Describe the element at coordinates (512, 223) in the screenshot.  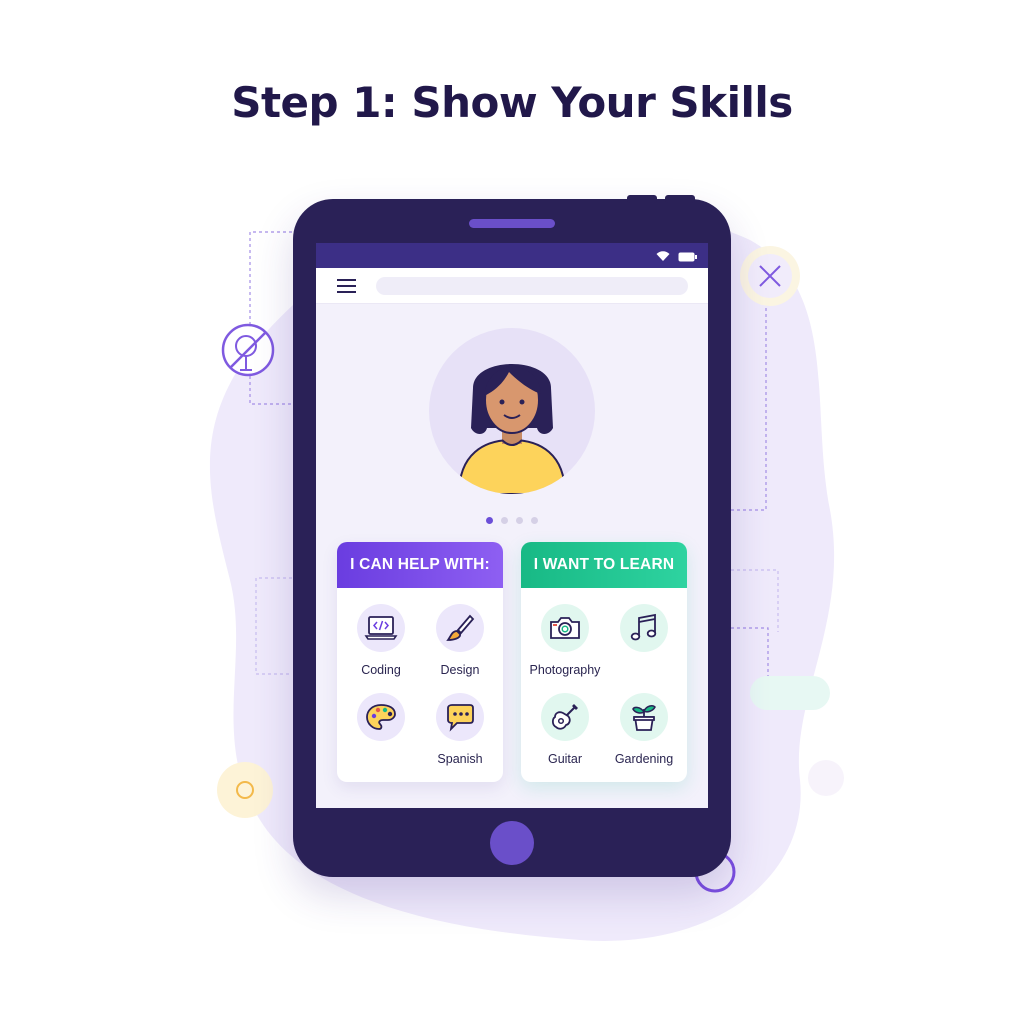
I see `device-speaker` at that location.